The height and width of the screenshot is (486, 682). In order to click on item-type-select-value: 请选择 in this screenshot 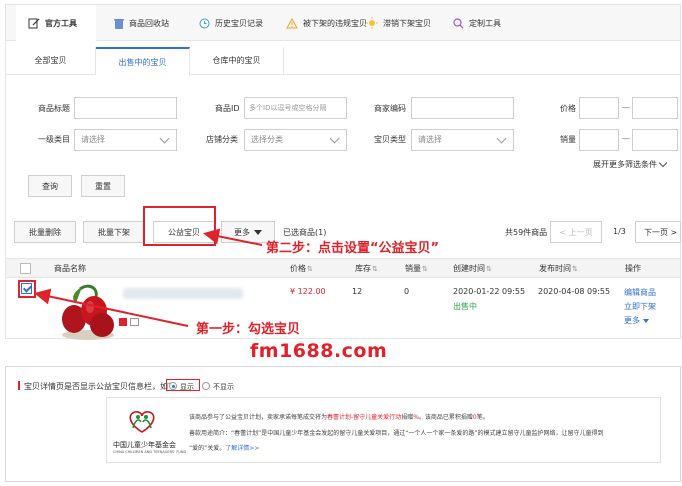, I will do `click(430, 139)`.